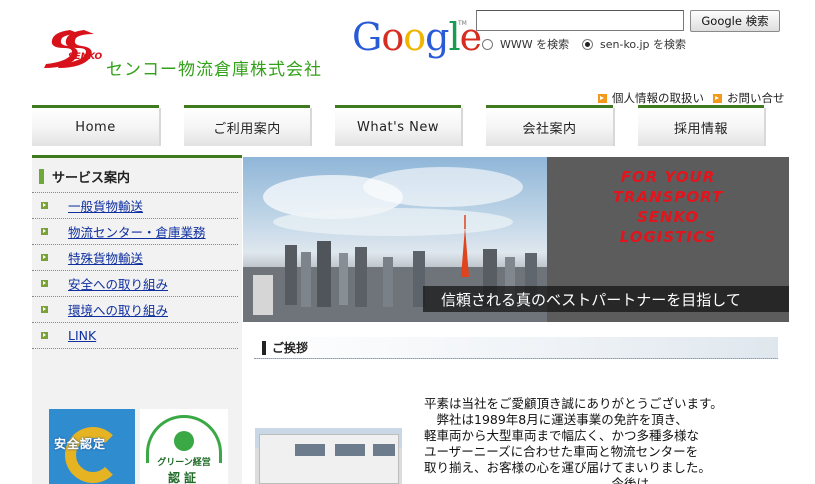 The height and width of the screenshot is (484, 815). Describe the element at coordinates (329, 459) in the screenshot. I see `photo-building-wall` at that location.